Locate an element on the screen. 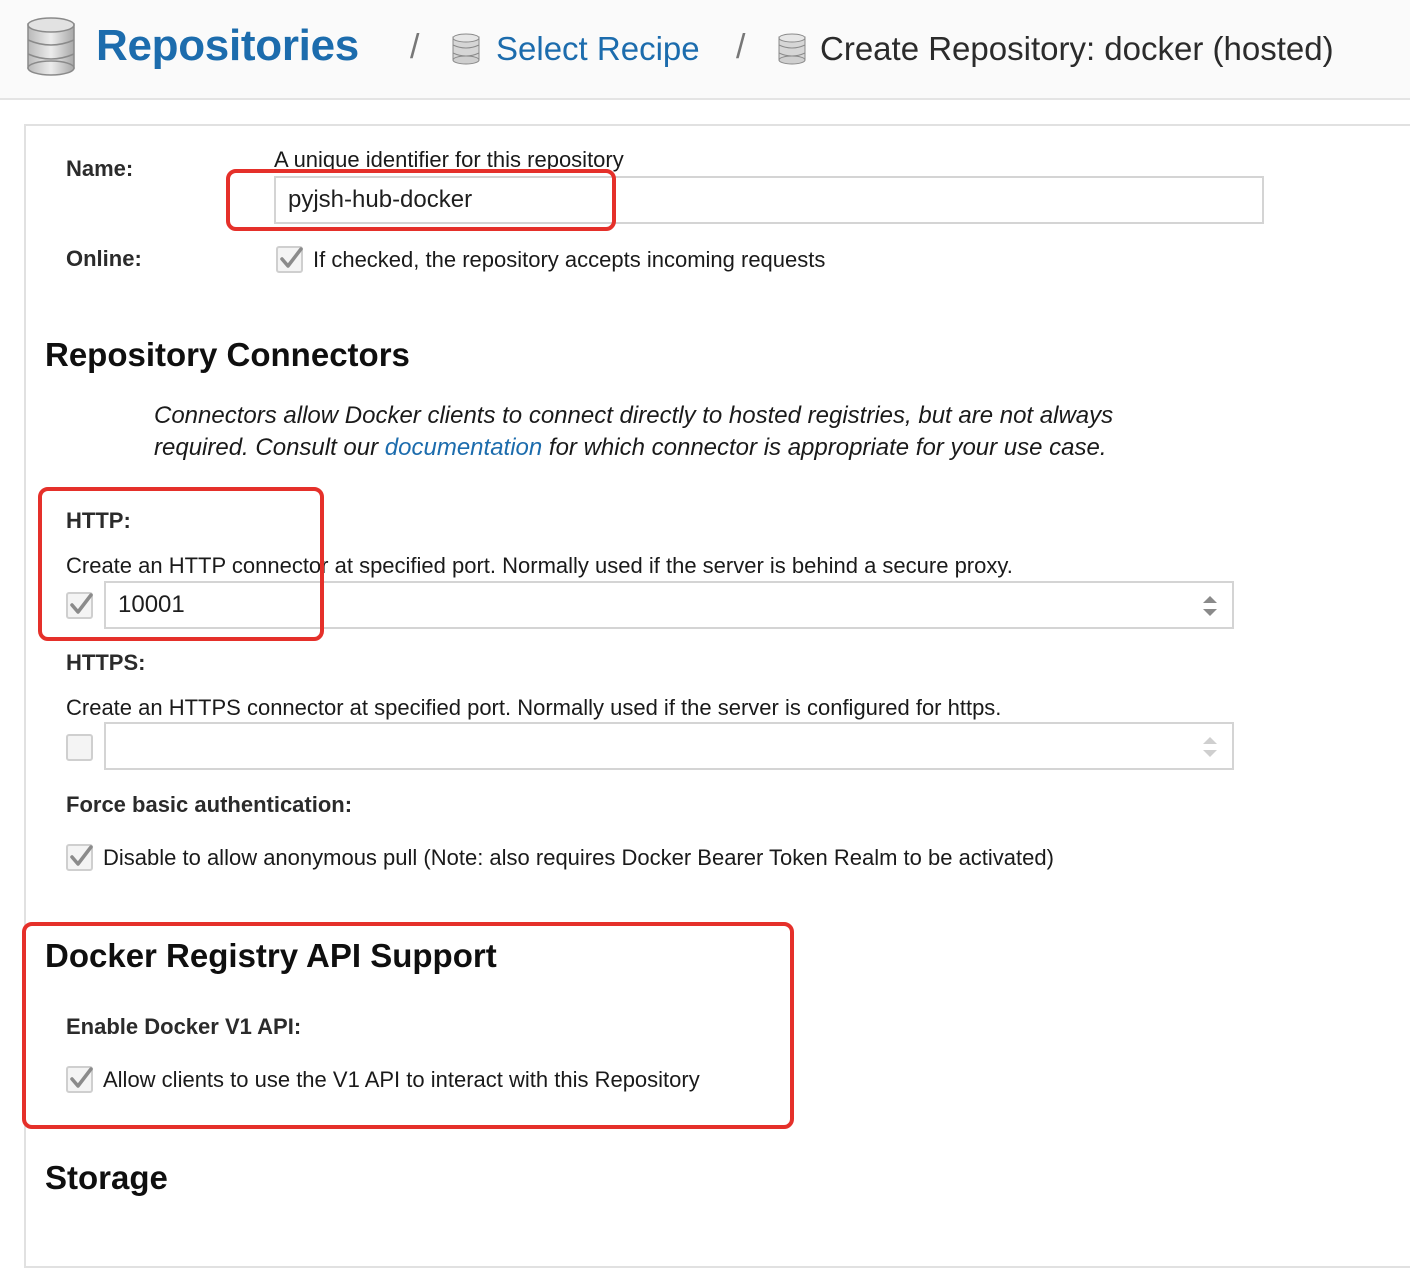 The image size is (1410, 1268). highlight-box-name is located at coordinates (421, 200).